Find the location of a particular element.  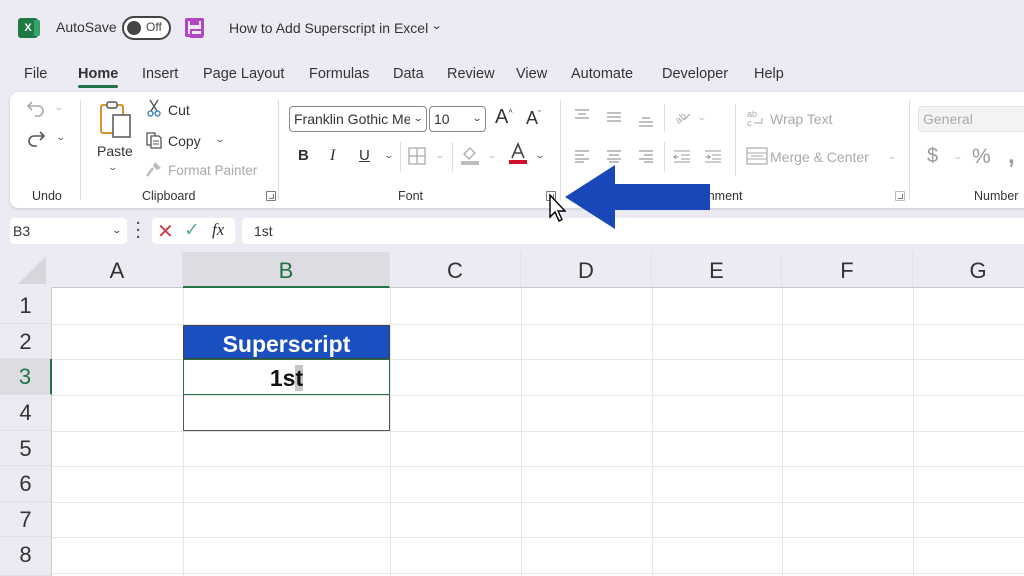

row-header-1: 1 is located at coordinates (26, 306).